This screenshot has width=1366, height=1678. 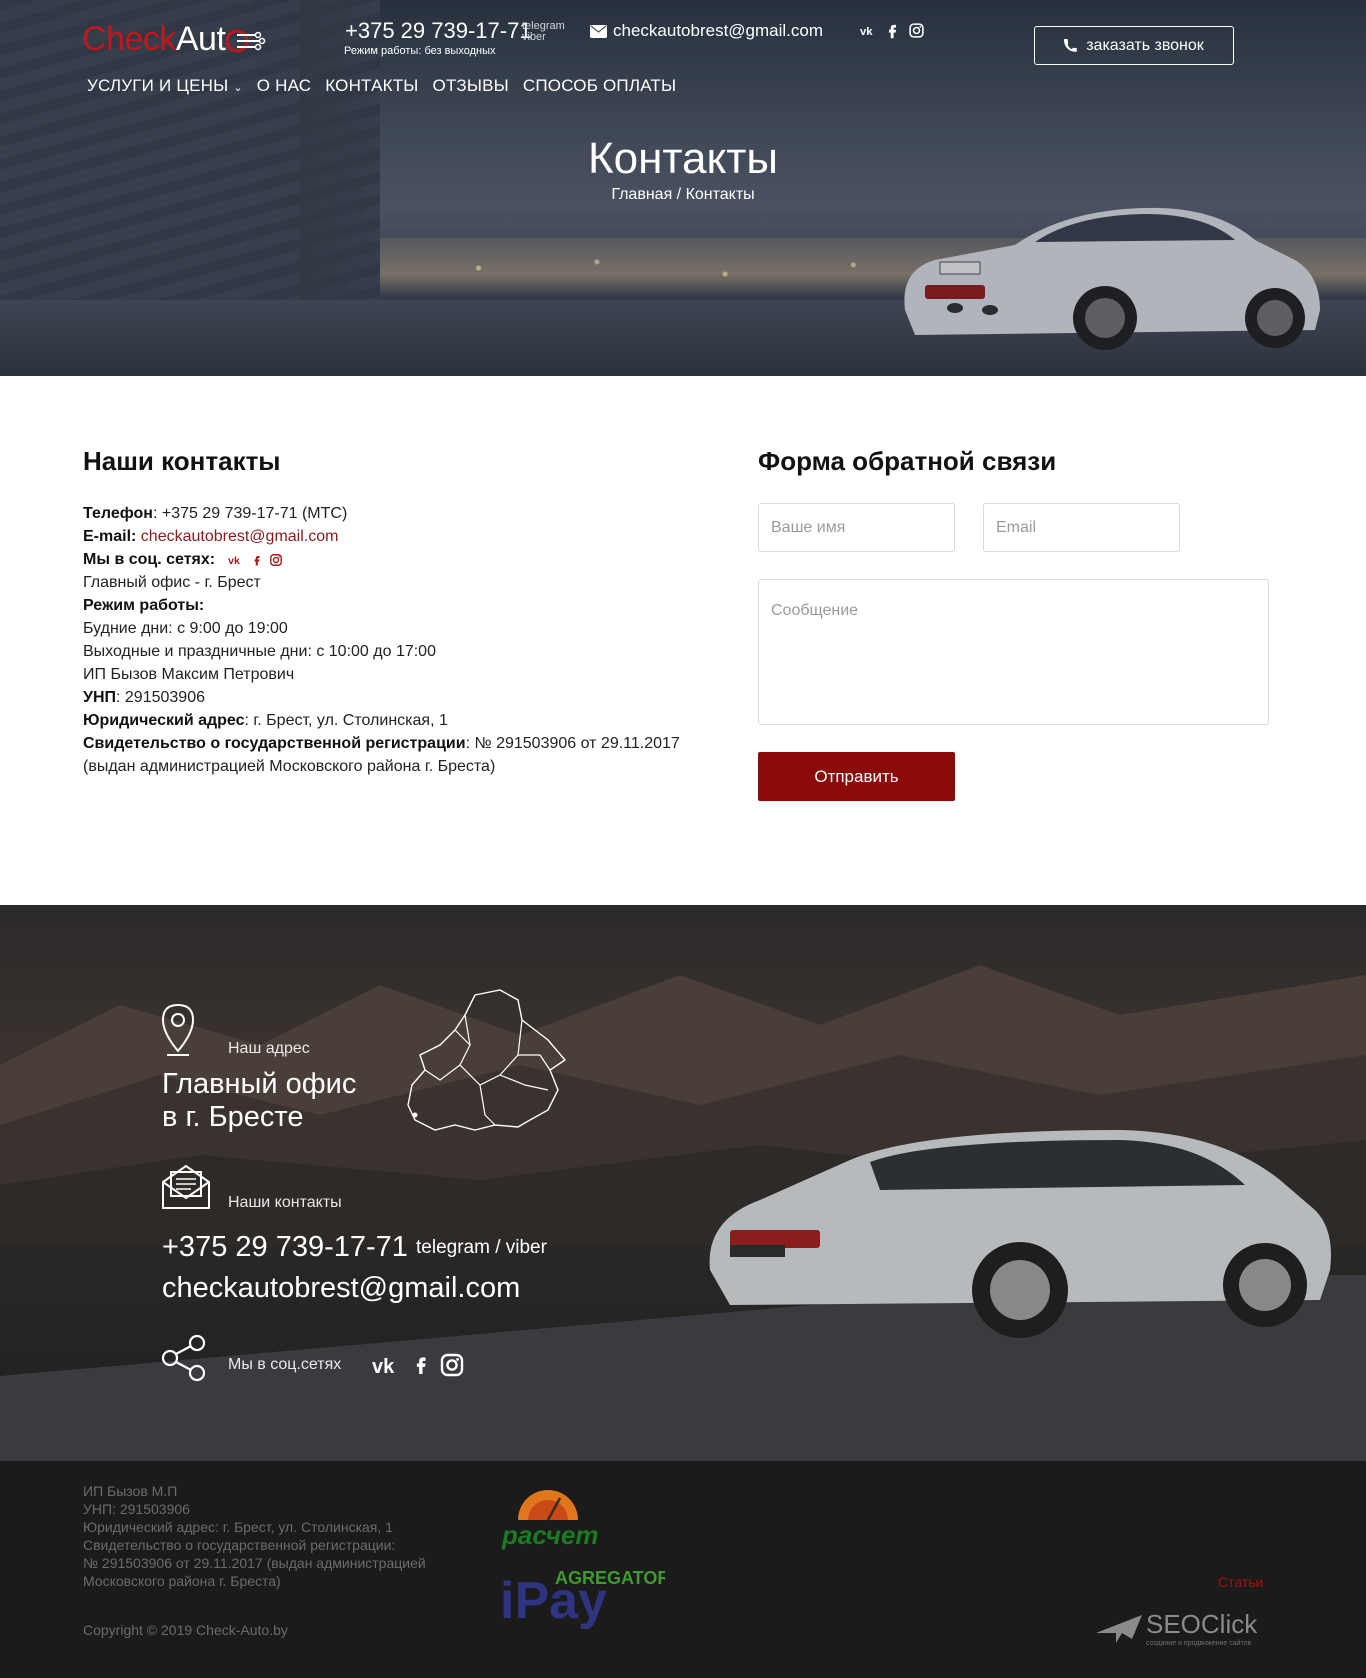 I want to click on mail-envelope-icon, so click(x=186, y=1186).